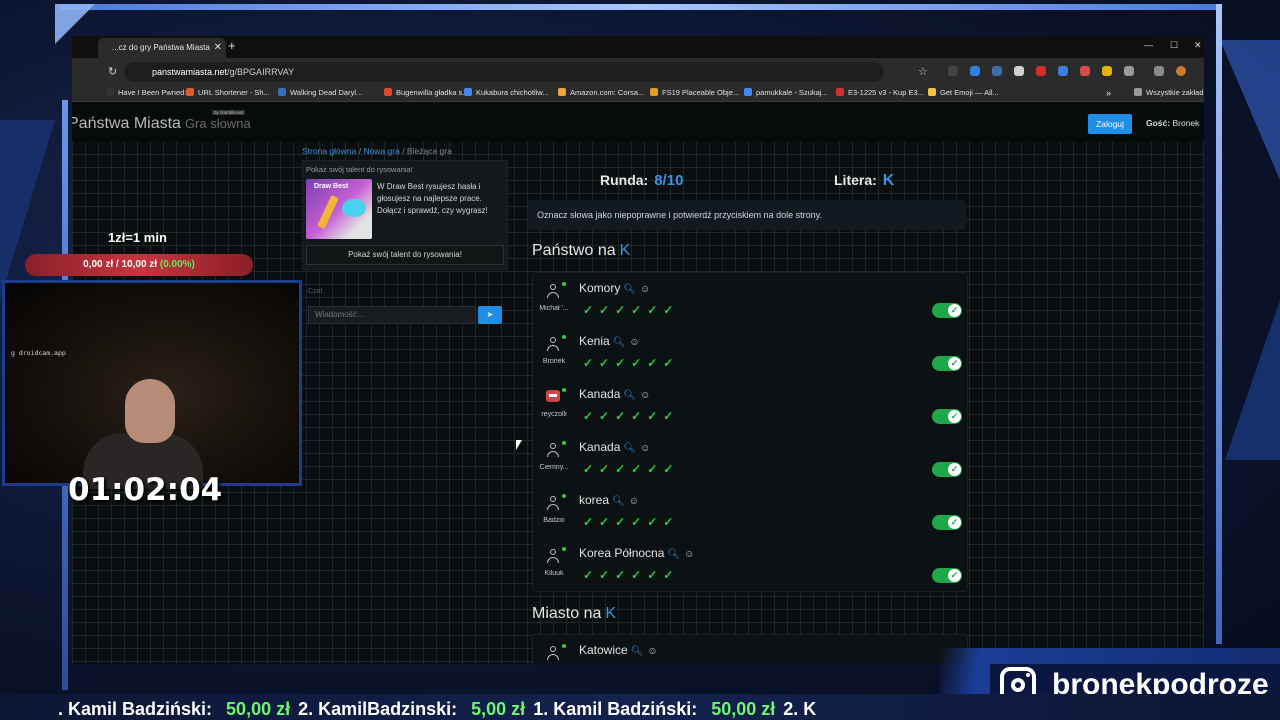 The width and height of the screenshot is (1280, 720). What do you see at coordinates (751, 511) in the screenshot?
I see `answer-row: Badzio korea 🔍︎ ☺ ✓✓✓✓✓✓ ✓` at bounding box center [751, 511].